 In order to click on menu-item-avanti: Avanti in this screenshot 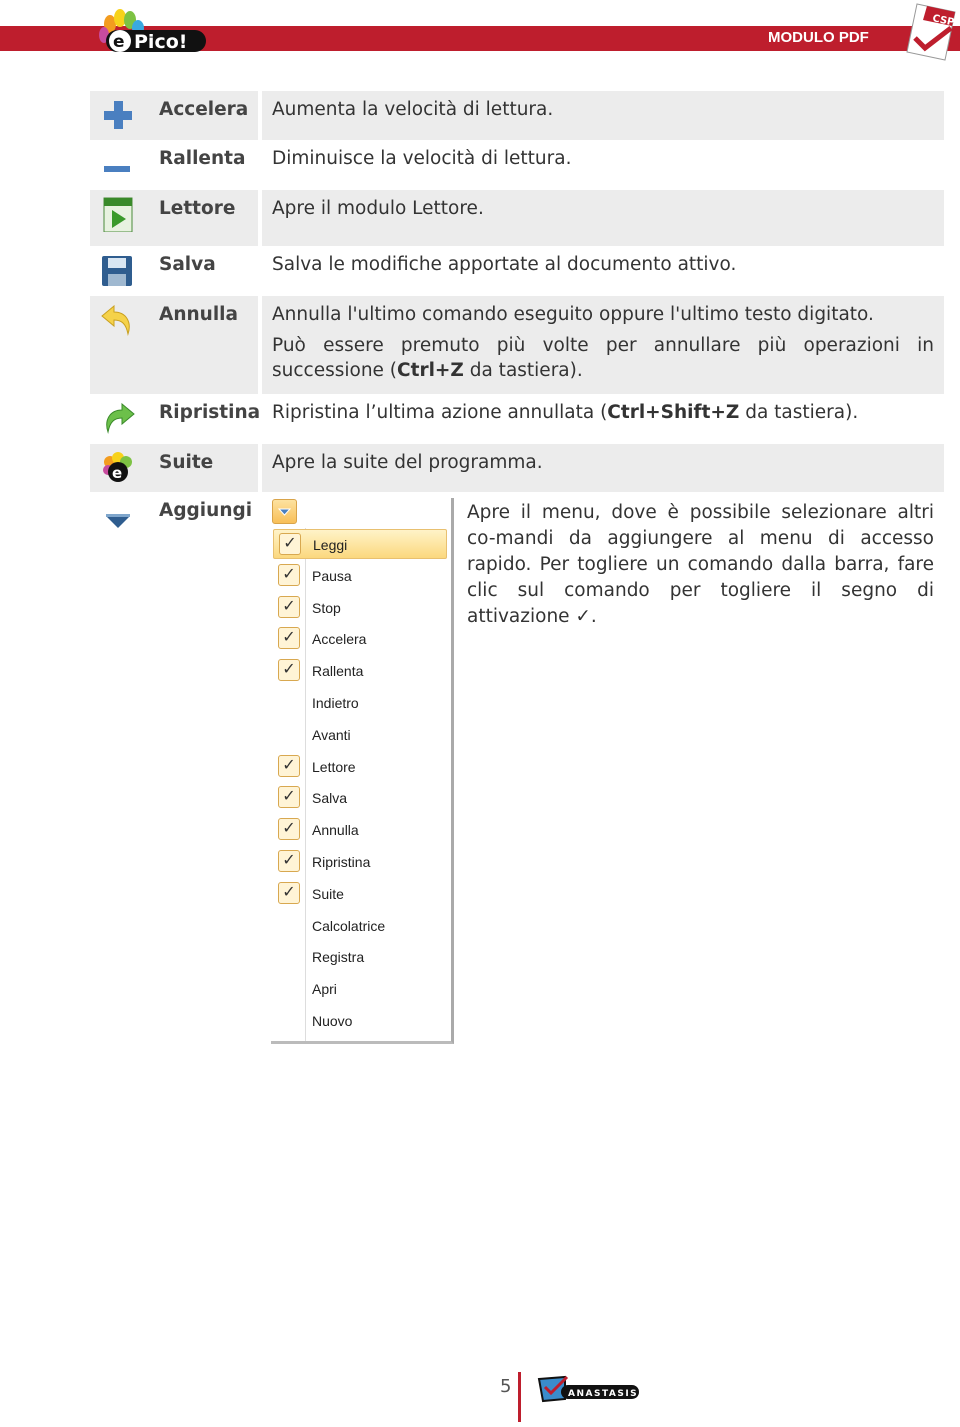, I will do `click(360, 735)`.